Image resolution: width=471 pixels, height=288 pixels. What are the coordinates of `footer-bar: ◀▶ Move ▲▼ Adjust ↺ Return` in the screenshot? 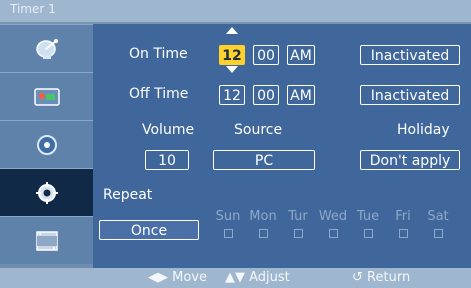 It's located at (235, 278).